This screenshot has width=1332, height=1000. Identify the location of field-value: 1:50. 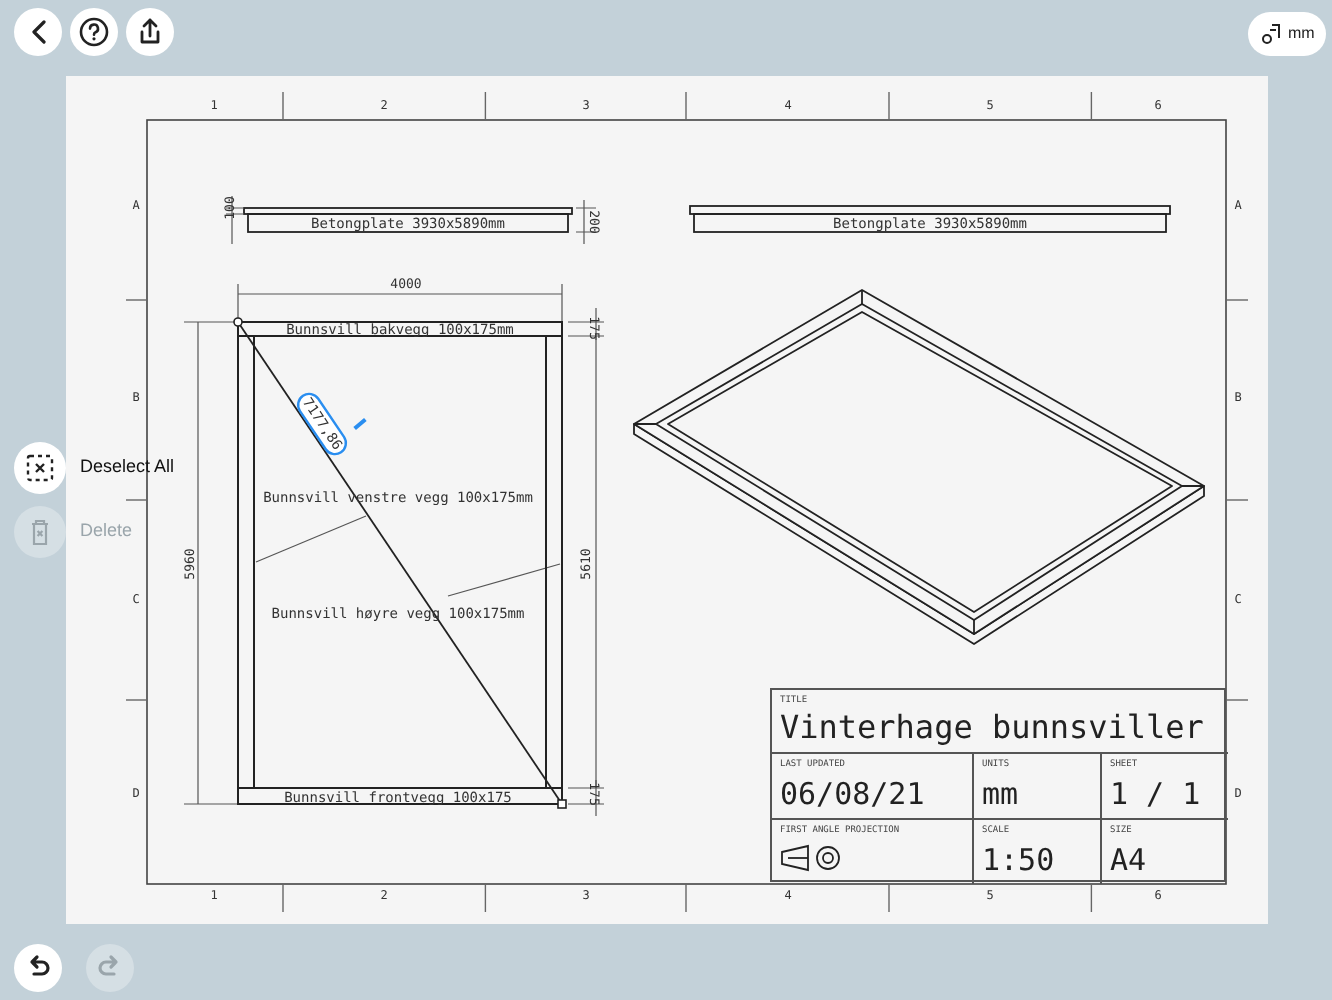
(1019, 860).